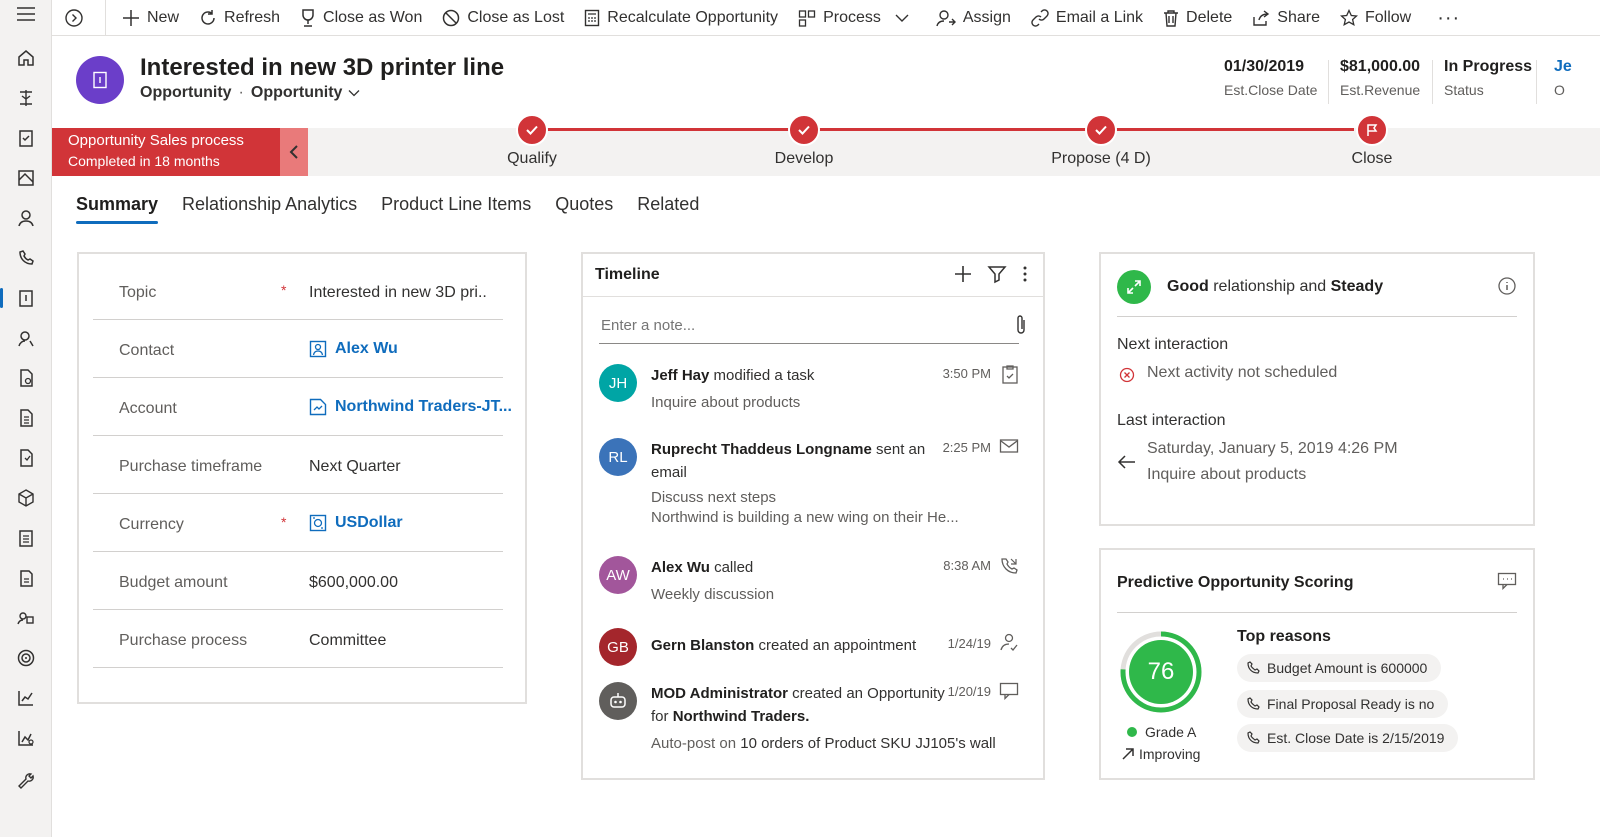 The height and width of the screenshot is (837, 1600). Describe the element at coordinates (857, 18) in the screenshot. I see `process-button: Process` at that location.